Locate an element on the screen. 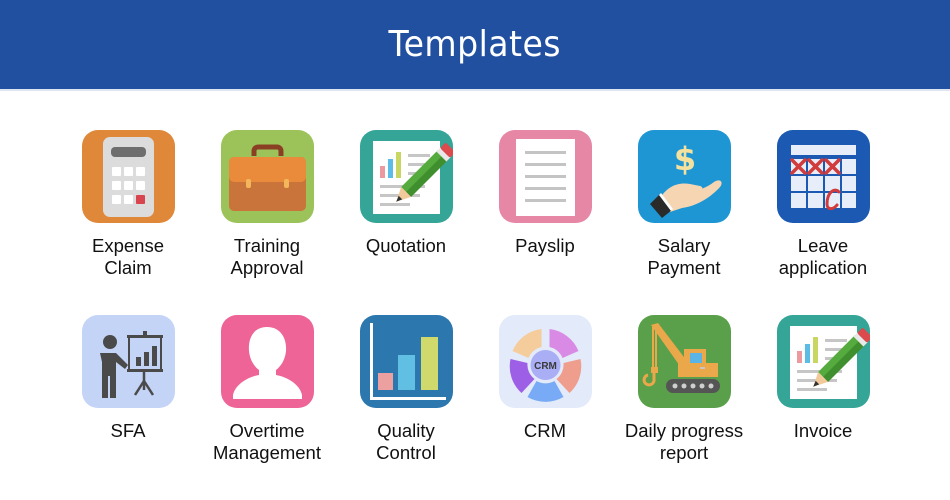 The image size is (950, 500). template-label: Quotation is located at coordinates (406, 245).